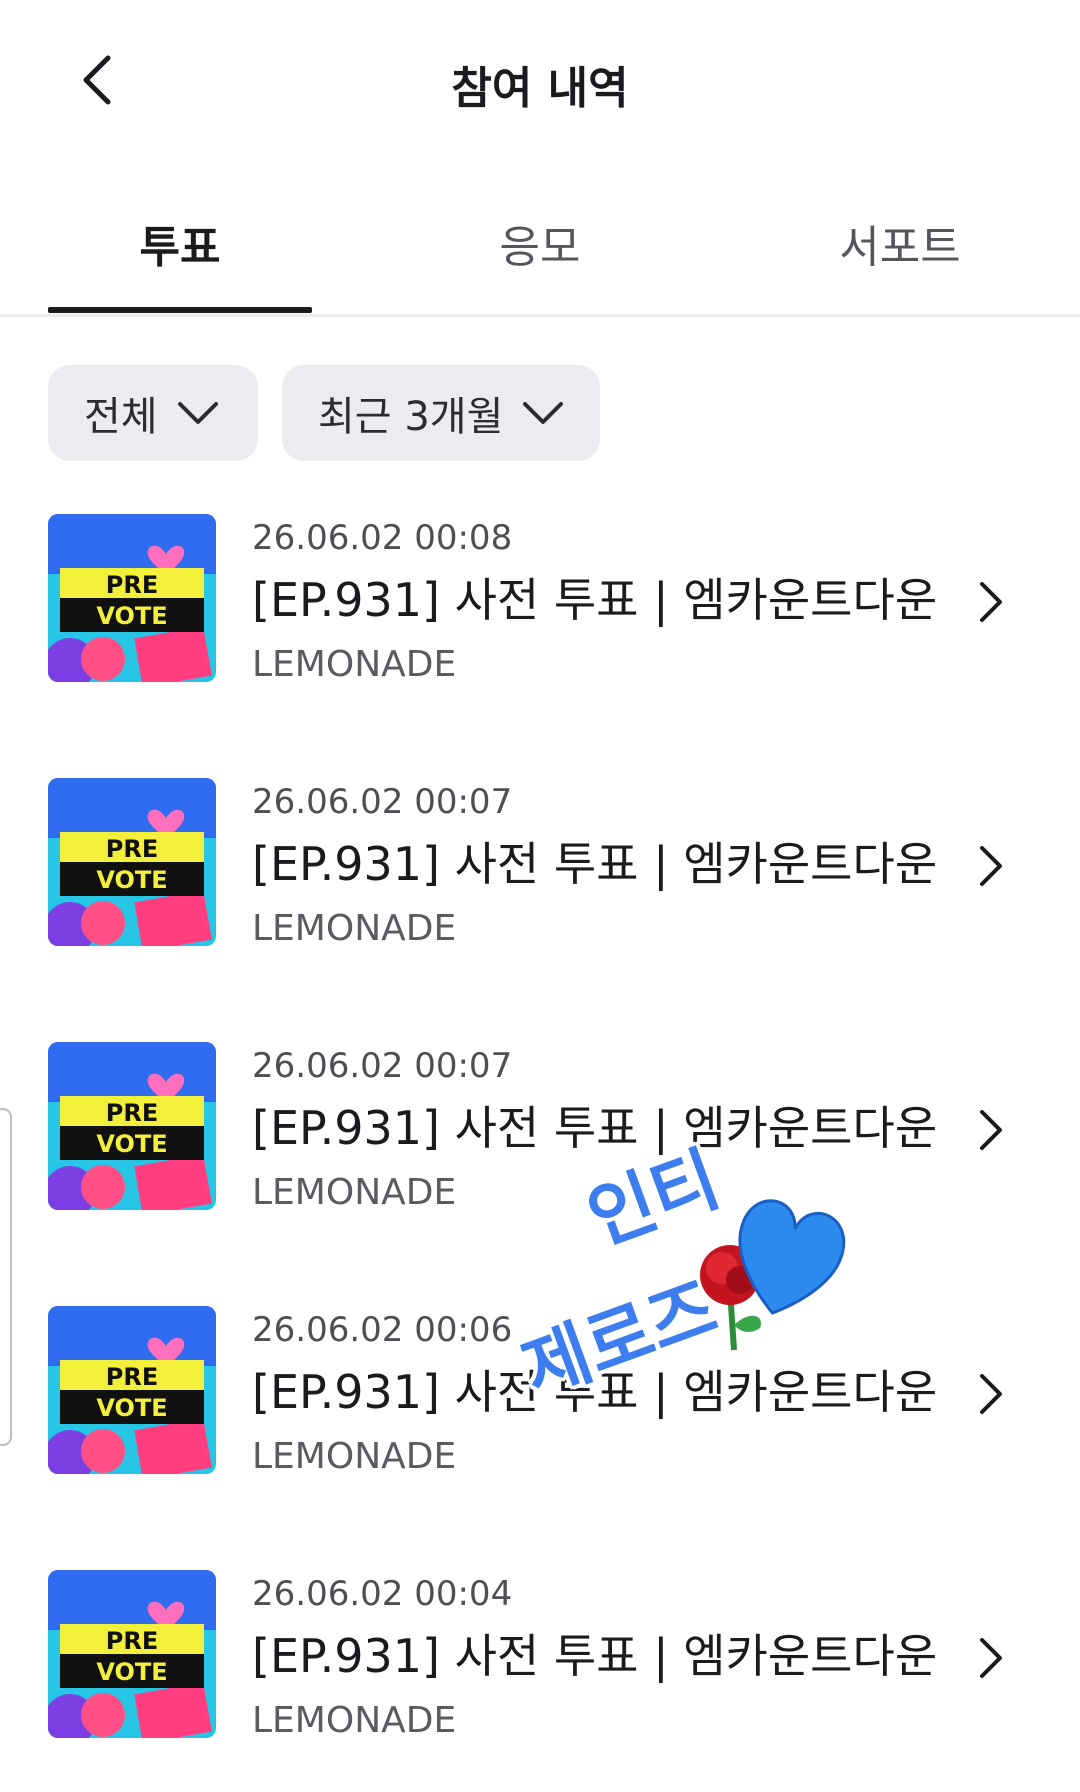 This screenshot has width=1080, height=1792. Describe the element at coordinates (540, 88) in the screenshot. I see `page-title: 참여 내역` at that location.